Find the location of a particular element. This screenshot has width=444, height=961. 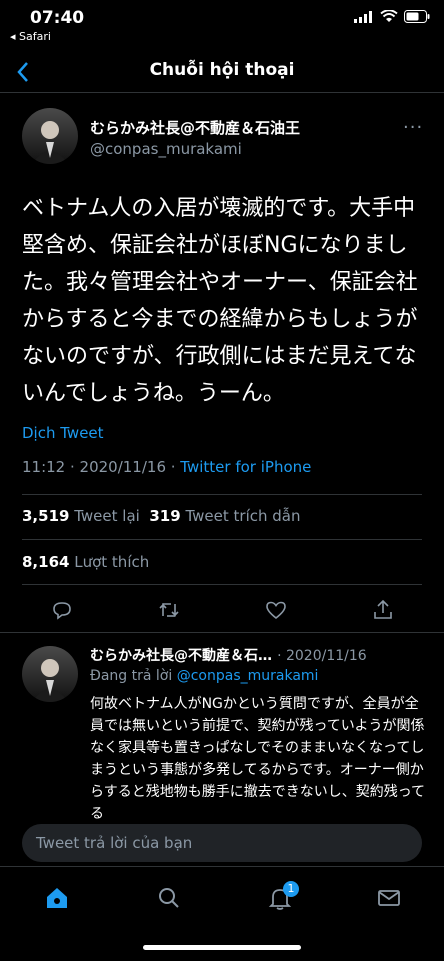

home-icon is located at coordinates (57, 898).